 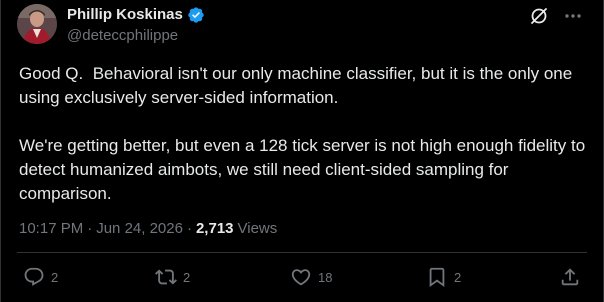 I want to click on top-actions, so click(x=556, y=16).